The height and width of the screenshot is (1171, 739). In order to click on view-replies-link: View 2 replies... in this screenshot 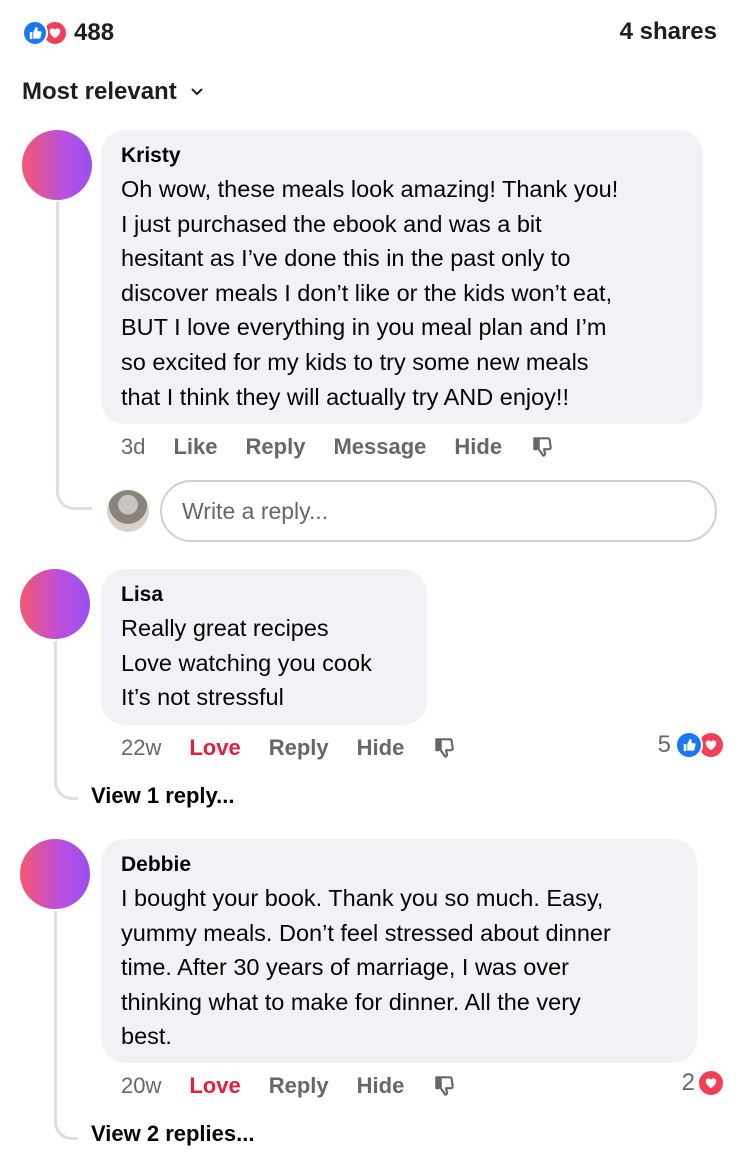, I will do `click(172, 1134)`.